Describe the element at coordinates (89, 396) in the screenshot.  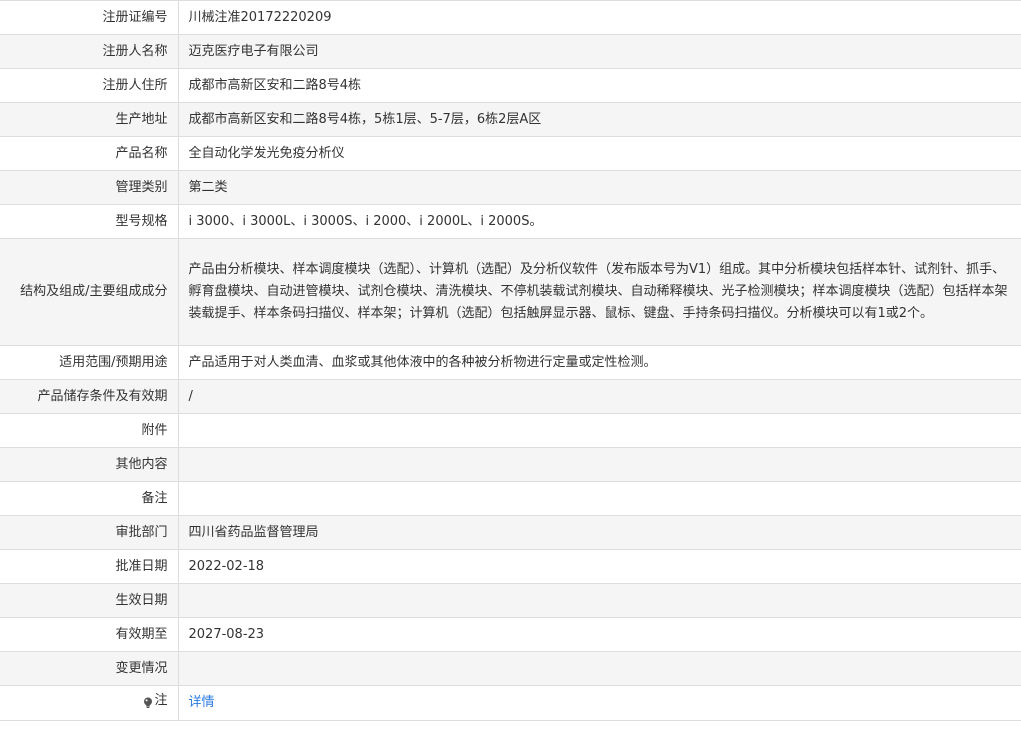
I see `row-label: 产品储存条件及有效期` at that location.